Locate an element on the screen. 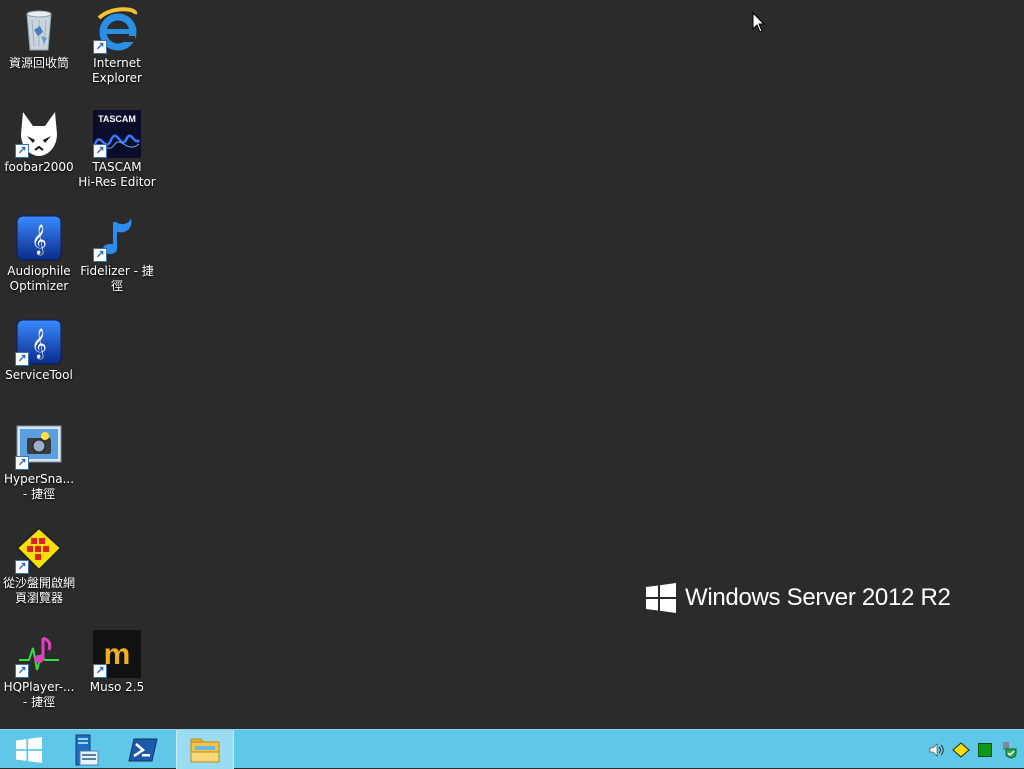 The width and height of the screenshot is (1024, 769). speaker-icon is located at coordinates (937, 750).